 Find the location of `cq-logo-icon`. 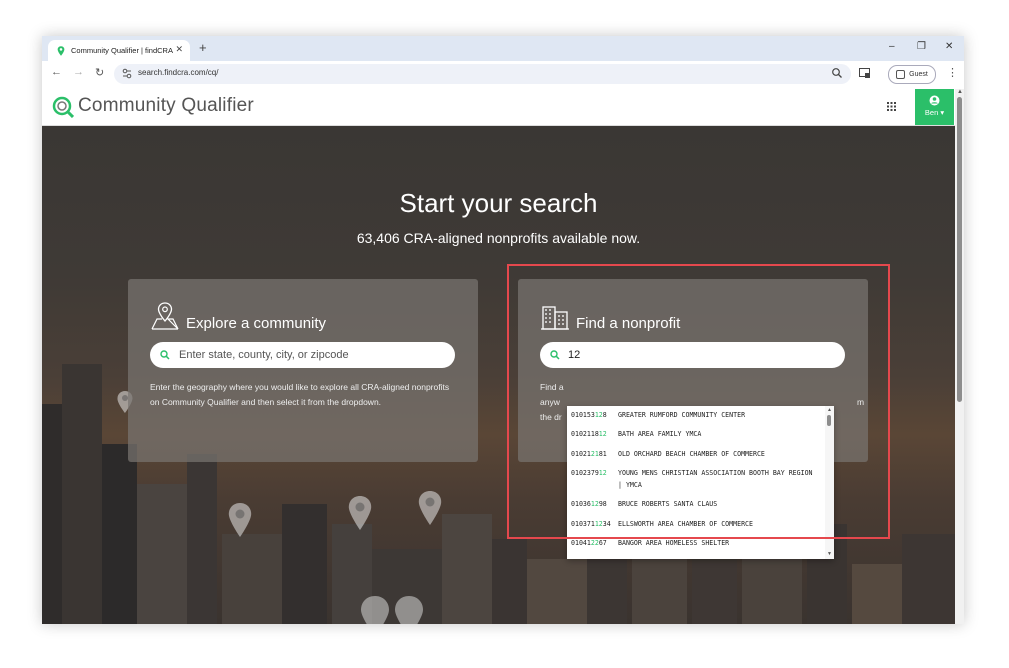

cq-logo-icon is located at coordinates (63, 107).